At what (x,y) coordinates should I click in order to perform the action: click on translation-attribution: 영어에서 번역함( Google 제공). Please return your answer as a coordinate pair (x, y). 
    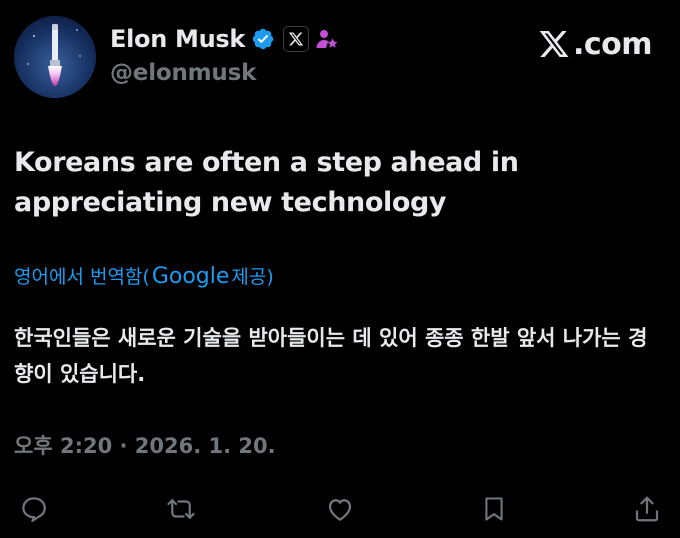
    Looking at the image, I should click on (144, 275).